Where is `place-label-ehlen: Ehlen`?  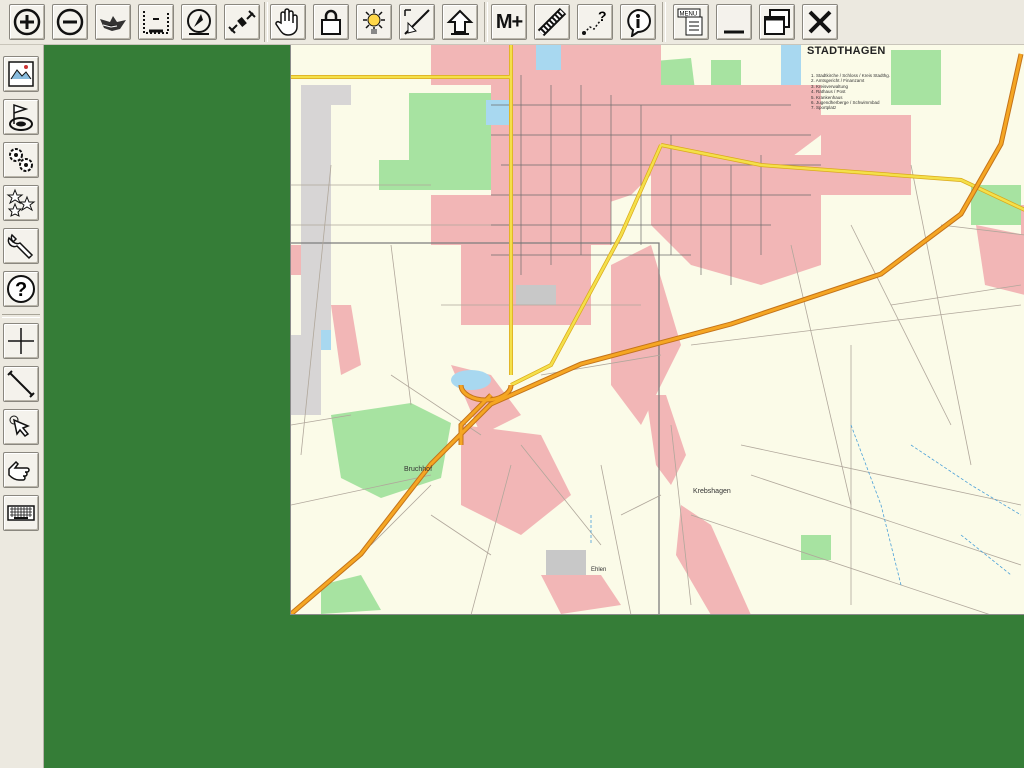
place-label-ehlen: Ehlen is located at coordinates (599, 570).